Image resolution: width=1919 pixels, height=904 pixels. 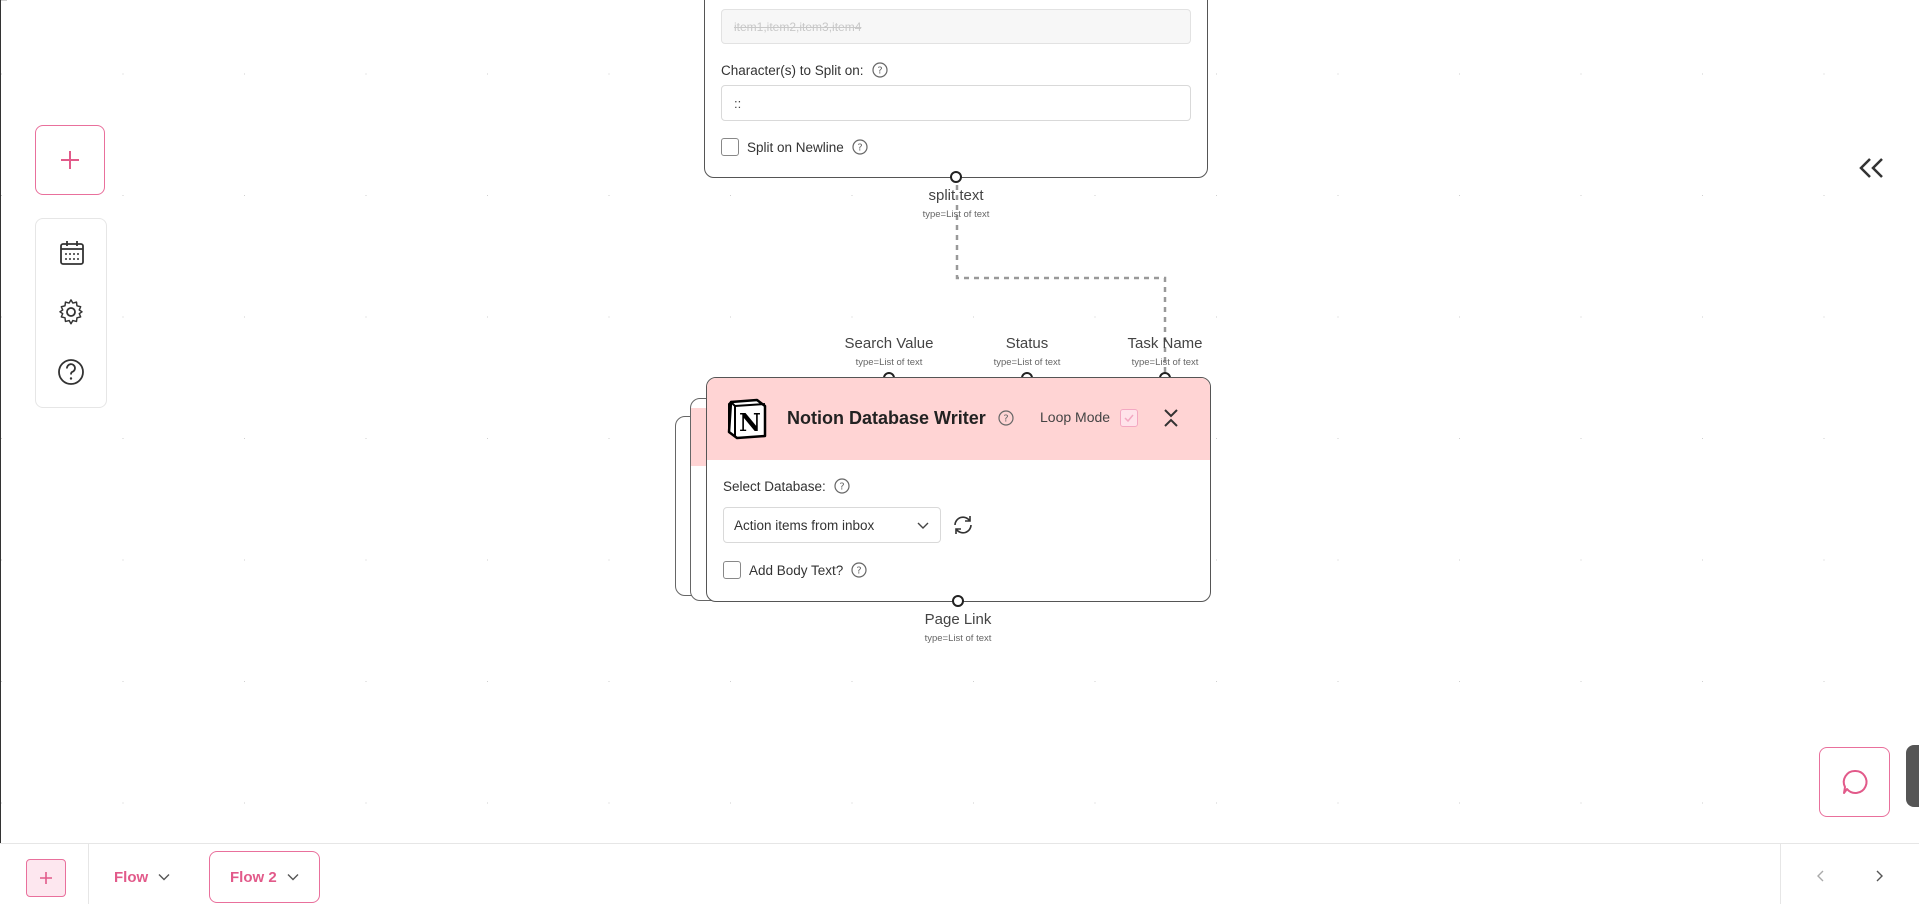 What do you see at coordinates (1027, 362) in the screenshot?
I see `input-type-status: type=List of text` at bounding box center [1027, 362].